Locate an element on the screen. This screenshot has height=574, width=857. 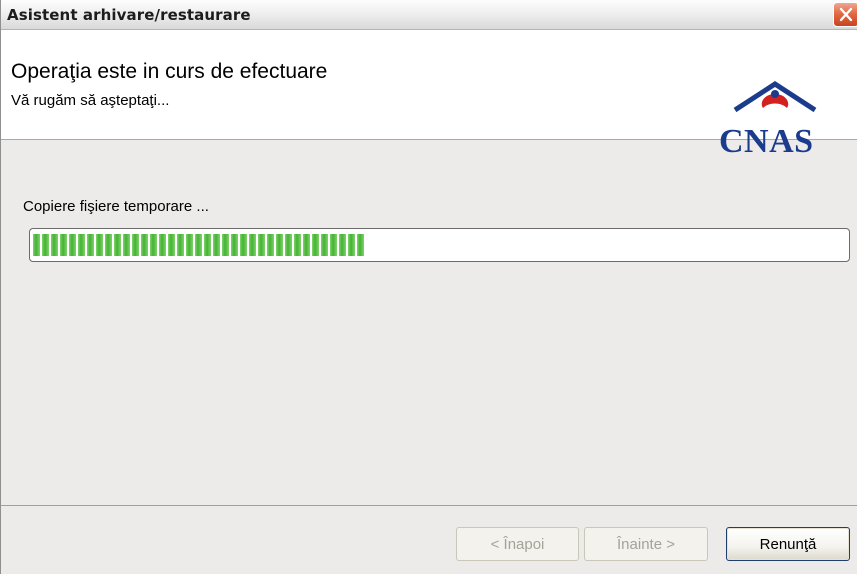
back-button: < Înapoi is located at coordinates (517, 544).